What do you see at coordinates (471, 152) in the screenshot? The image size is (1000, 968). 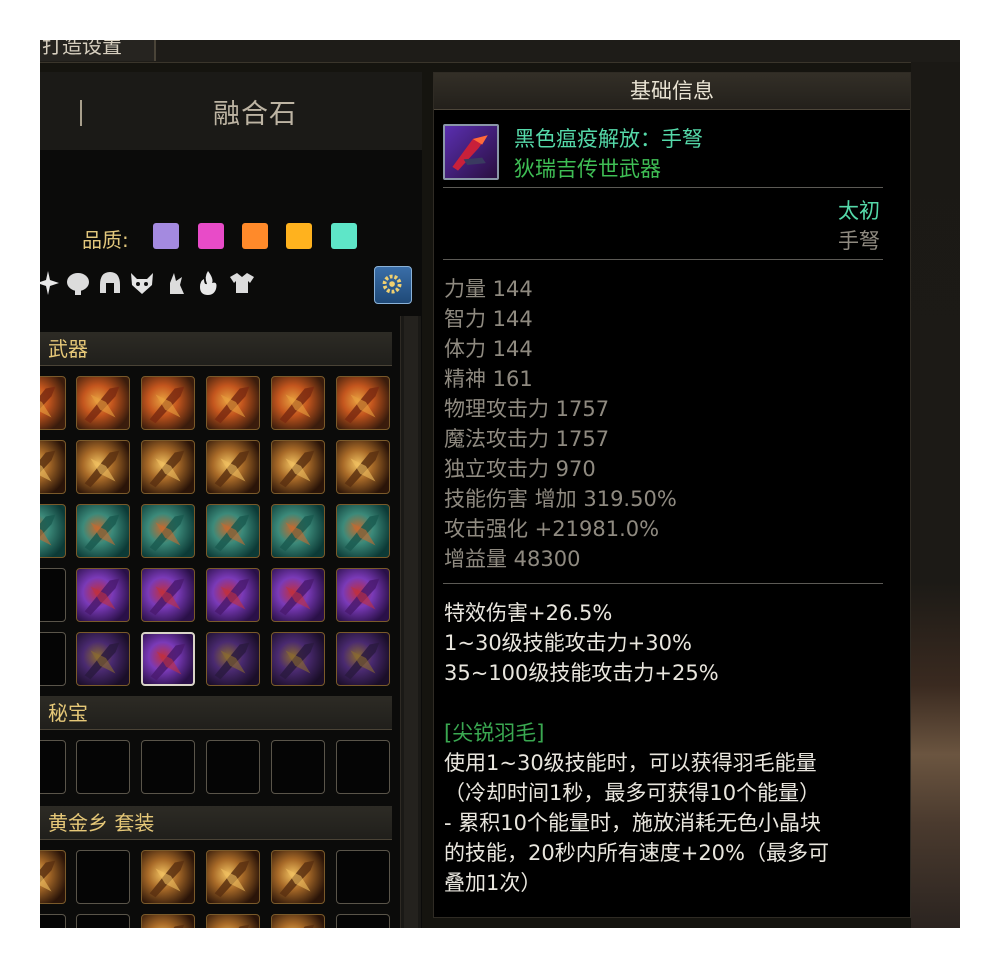 I see `crossbow-icon` at bounding box center [471, 152].